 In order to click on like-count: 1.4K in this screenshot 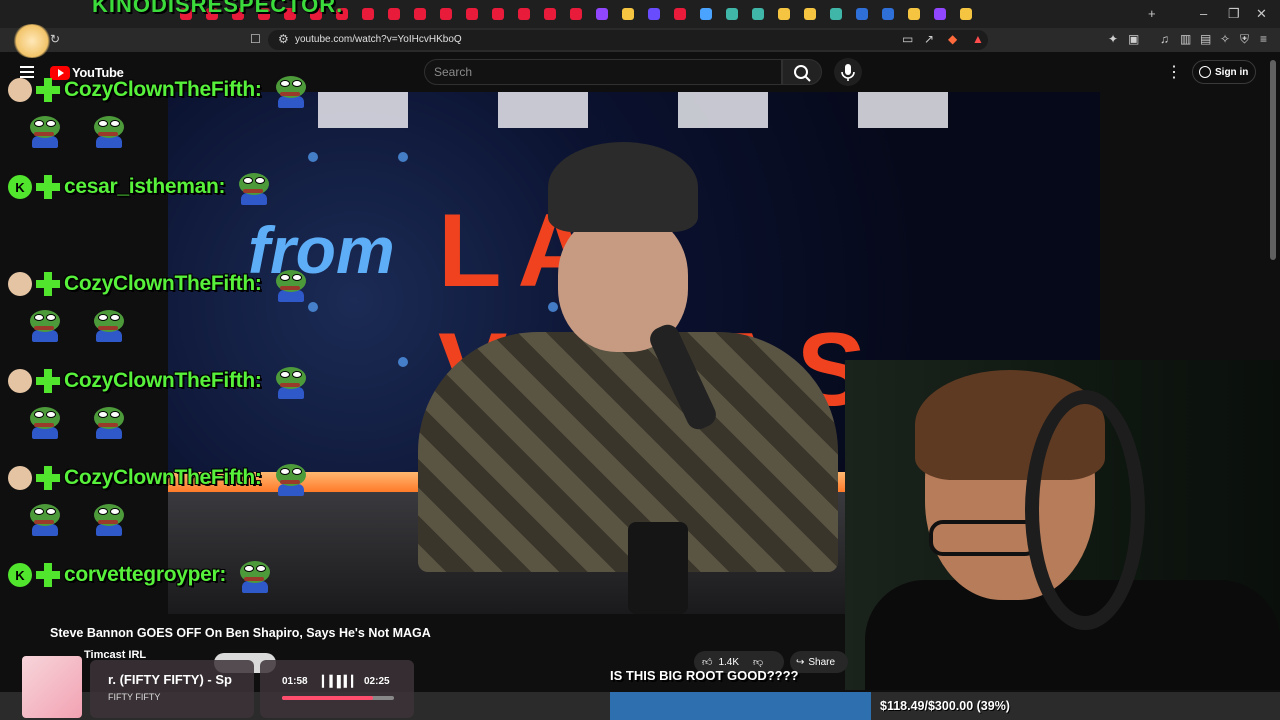, I will do `click(729, 662)`.